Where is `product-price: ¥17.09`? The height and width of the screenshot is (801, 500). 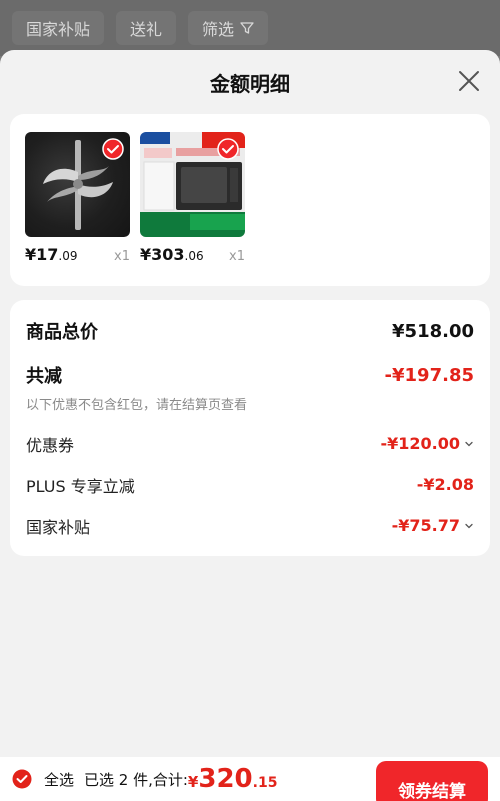 product-price: ¥17.09 is located at coordinates (51, 254).